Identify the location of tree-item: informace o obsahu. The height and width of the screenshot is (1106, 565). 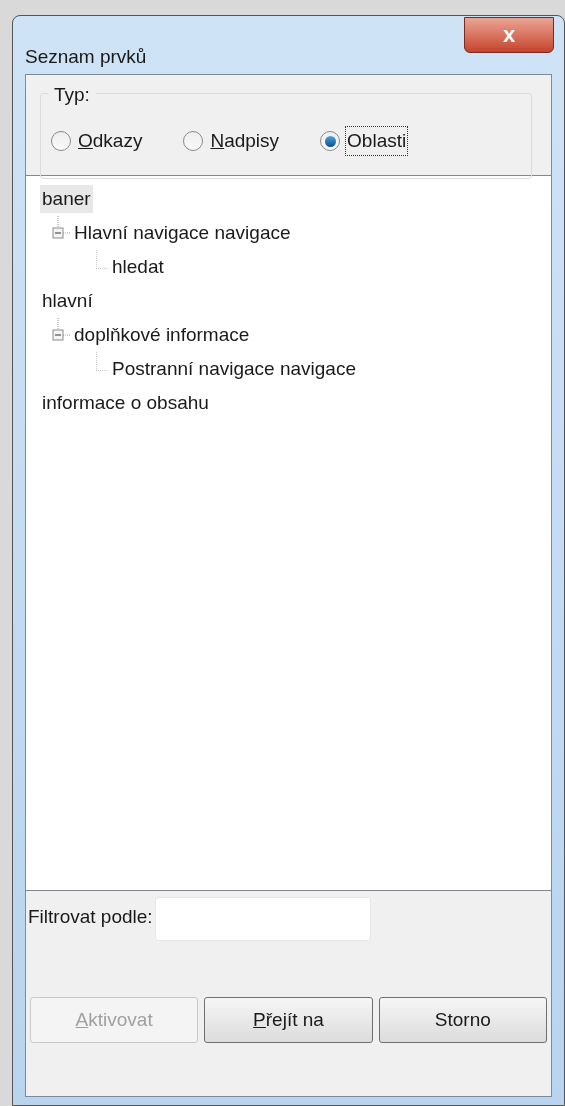
(125, 403).